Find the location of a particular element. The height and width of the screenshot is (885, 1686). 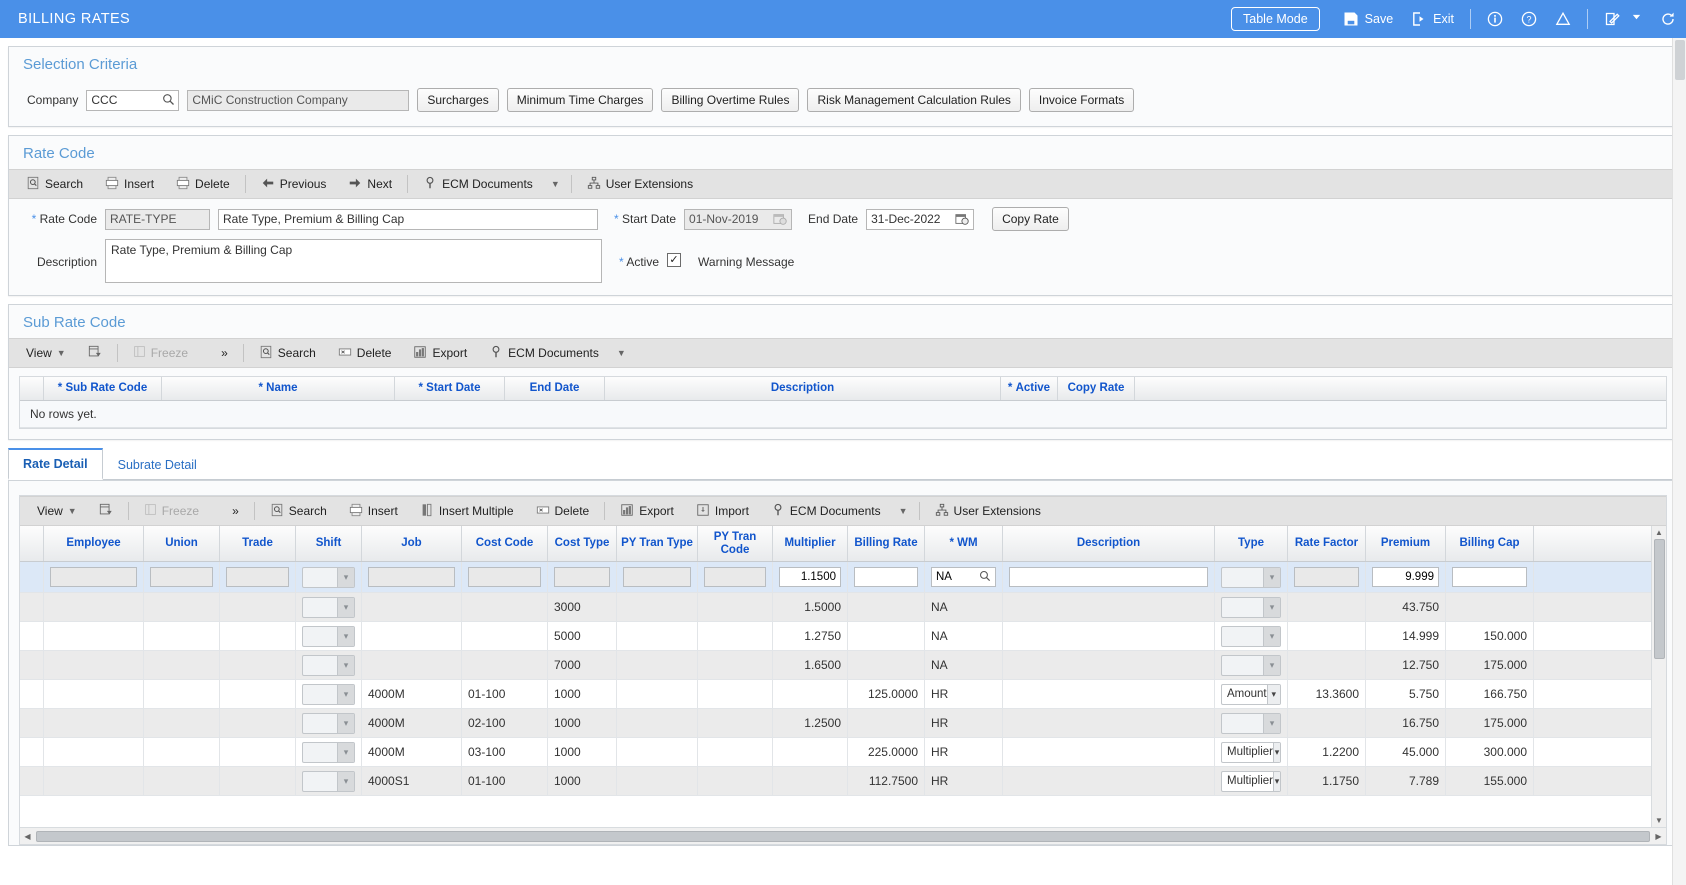

tab-rate-detail: Rate Detail is located at coordinates (55, 464).